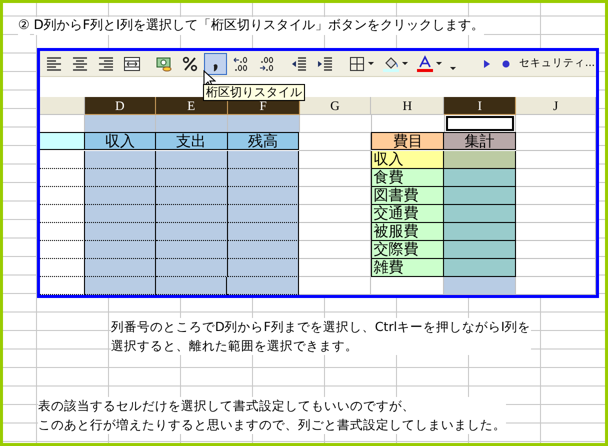  Describe the element at coordinates (556, 106) in the screenshot. I see `column-header: J` at that location.